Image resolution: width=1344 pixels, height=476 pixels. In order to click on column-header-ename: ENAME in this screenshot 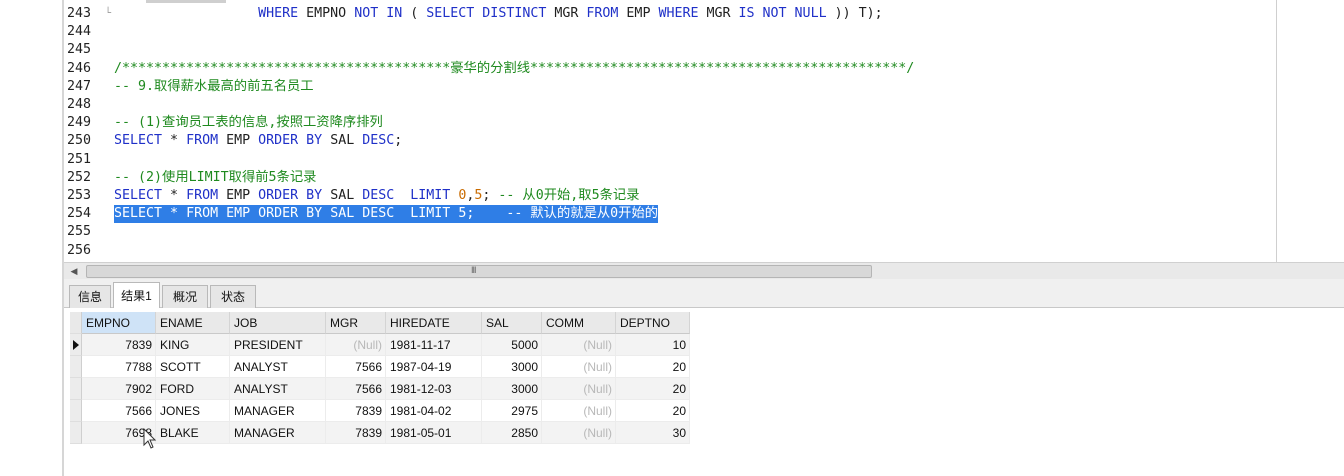, I will do `click(193, 323)`.